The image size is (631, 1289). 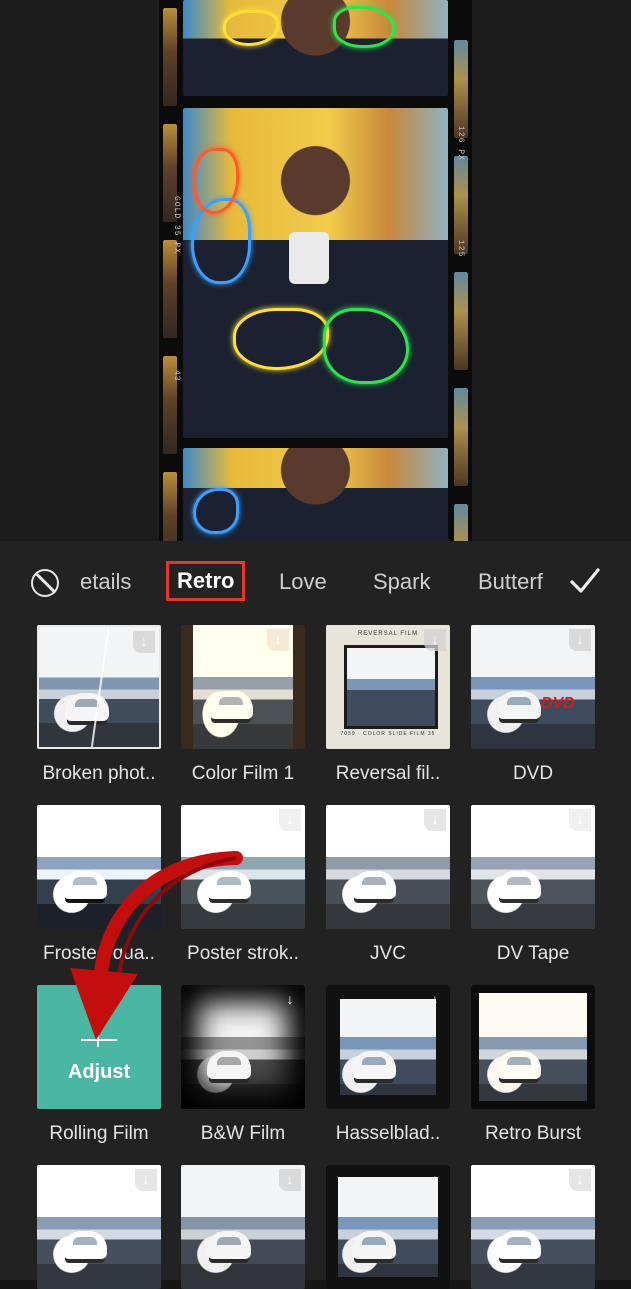 What do you see at coordinates (243, 1133) in the screenshot?
I see `effect-label: B&W Film` at bounding box center [243, 1133].